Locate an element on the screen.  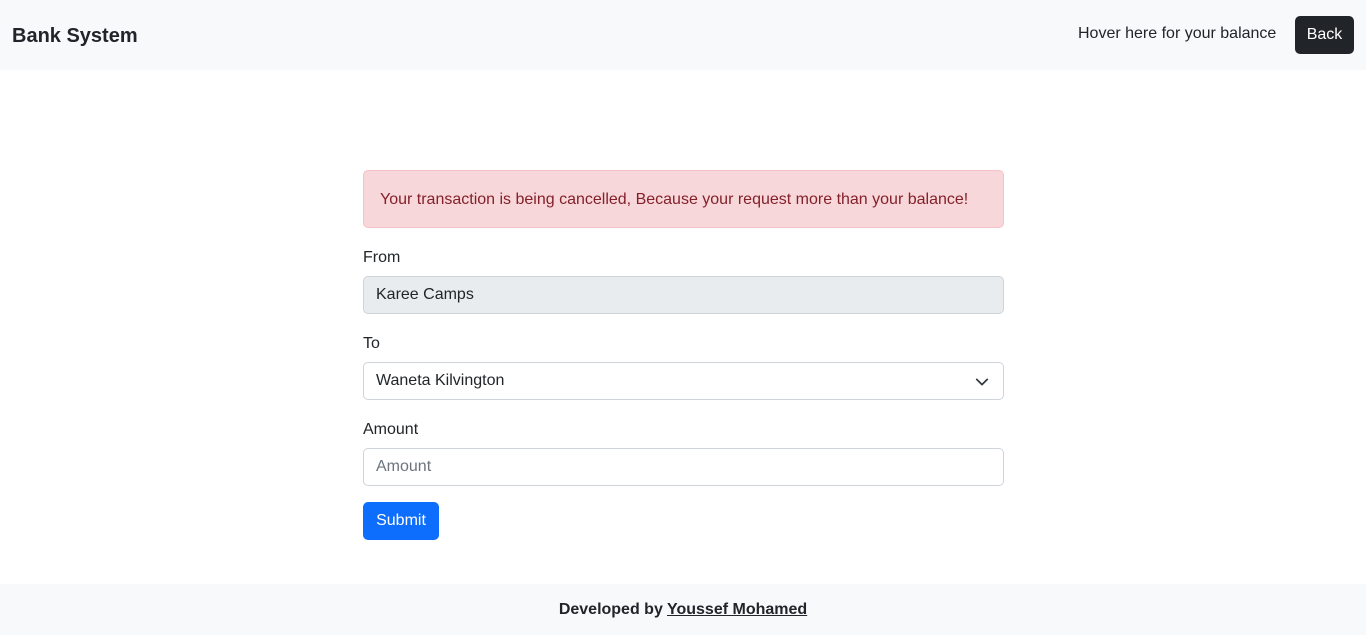
footer: Developed by Youssef Mohamed is located at coordinates (683, 609).